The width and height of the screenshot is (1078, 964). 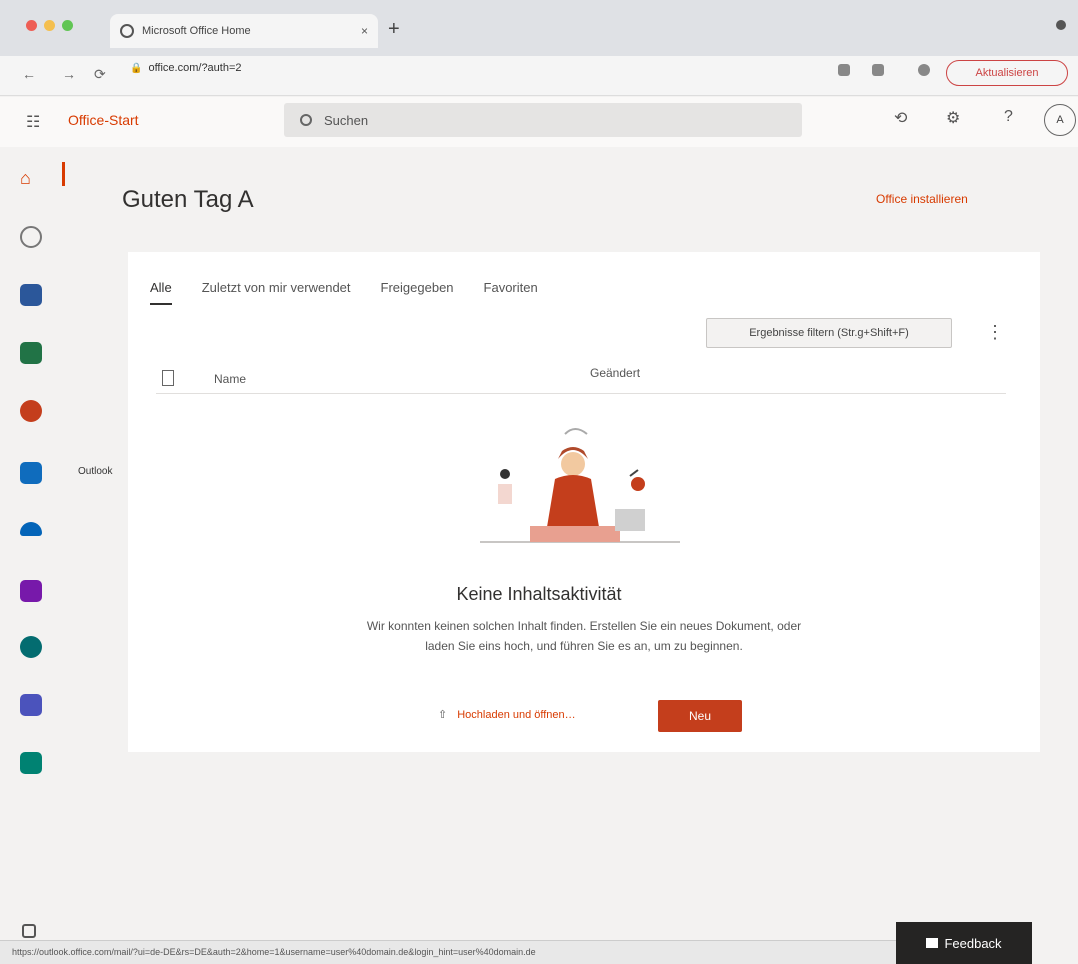 I want to click on create-icon, so click(x=31, y=237).